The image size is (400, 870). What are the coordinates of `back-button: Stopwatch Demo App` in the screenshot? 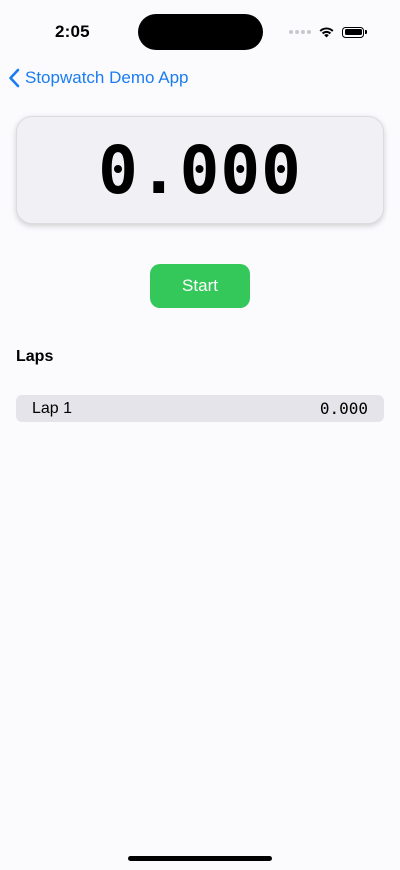 It's located at (98, 78).